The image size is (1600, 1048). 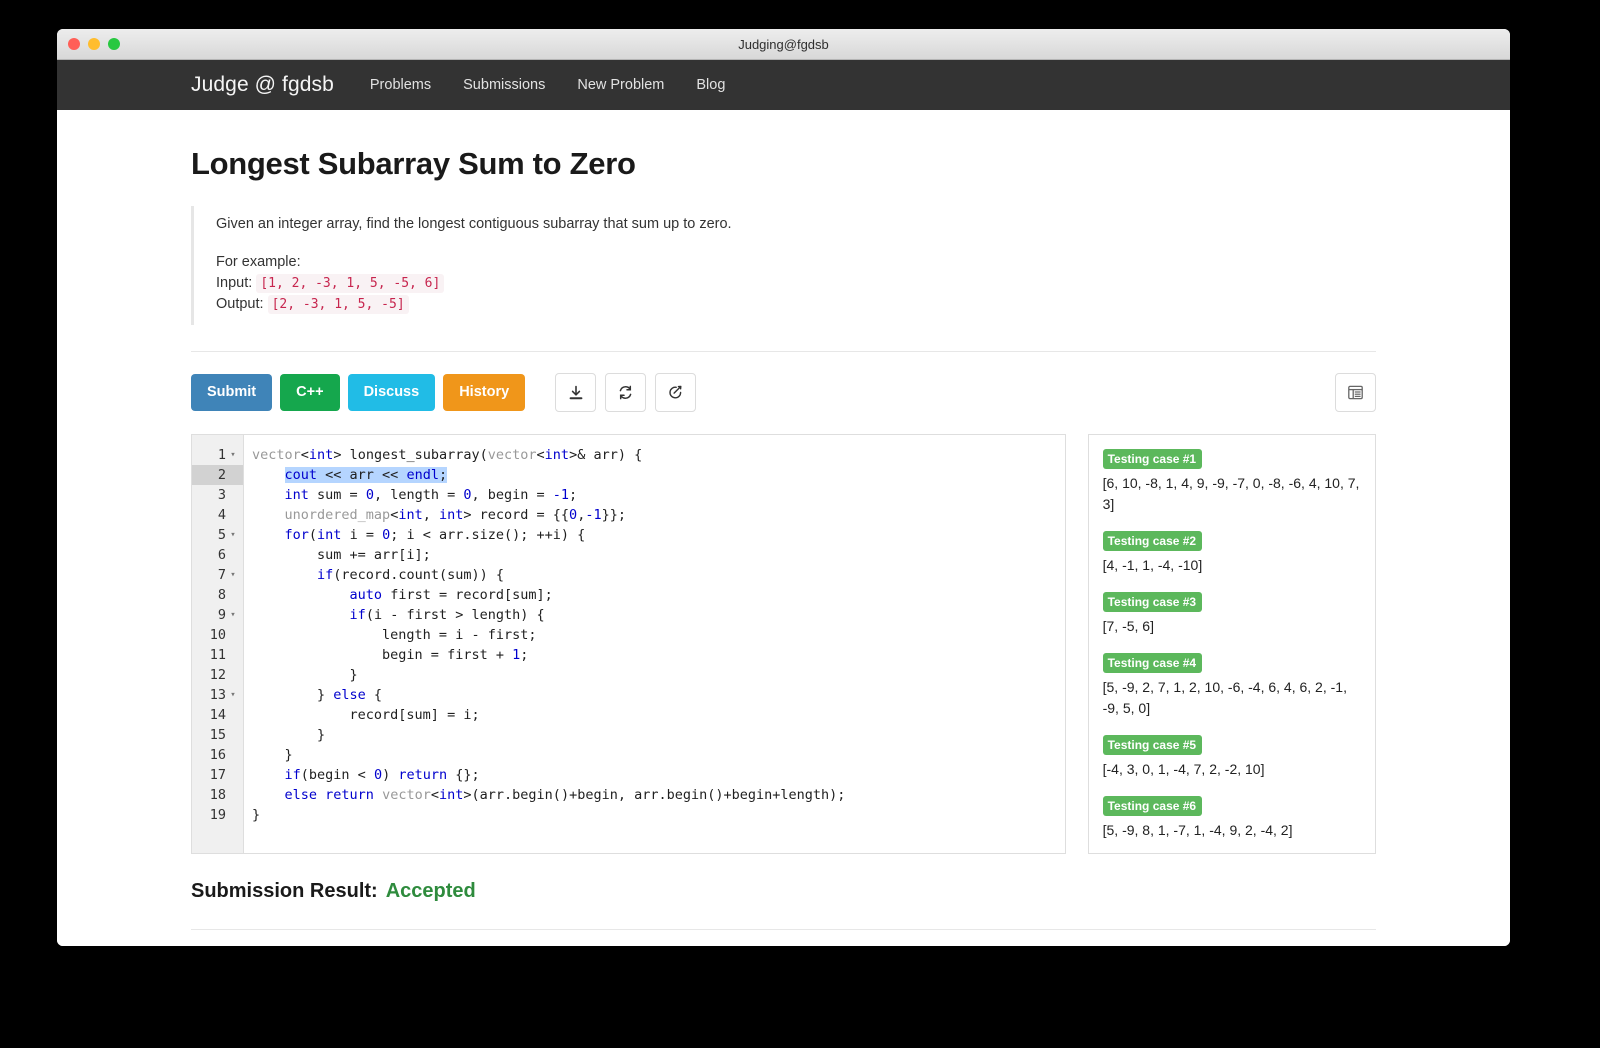 What do you see at coordinates (217, 575) in the screenshot?
I see `gutter-line-7: 7 ▾` at bounding box center [217, 575].